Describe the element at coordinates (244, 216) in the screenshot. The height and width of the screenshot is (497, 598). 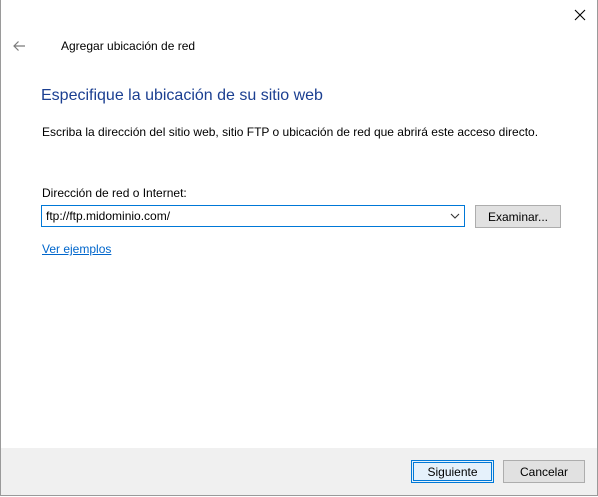
I see `address-input` at that location.